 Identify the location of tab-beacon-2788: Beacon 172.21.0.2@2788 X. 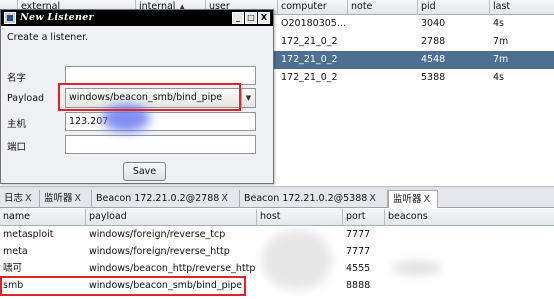
(166, 199).